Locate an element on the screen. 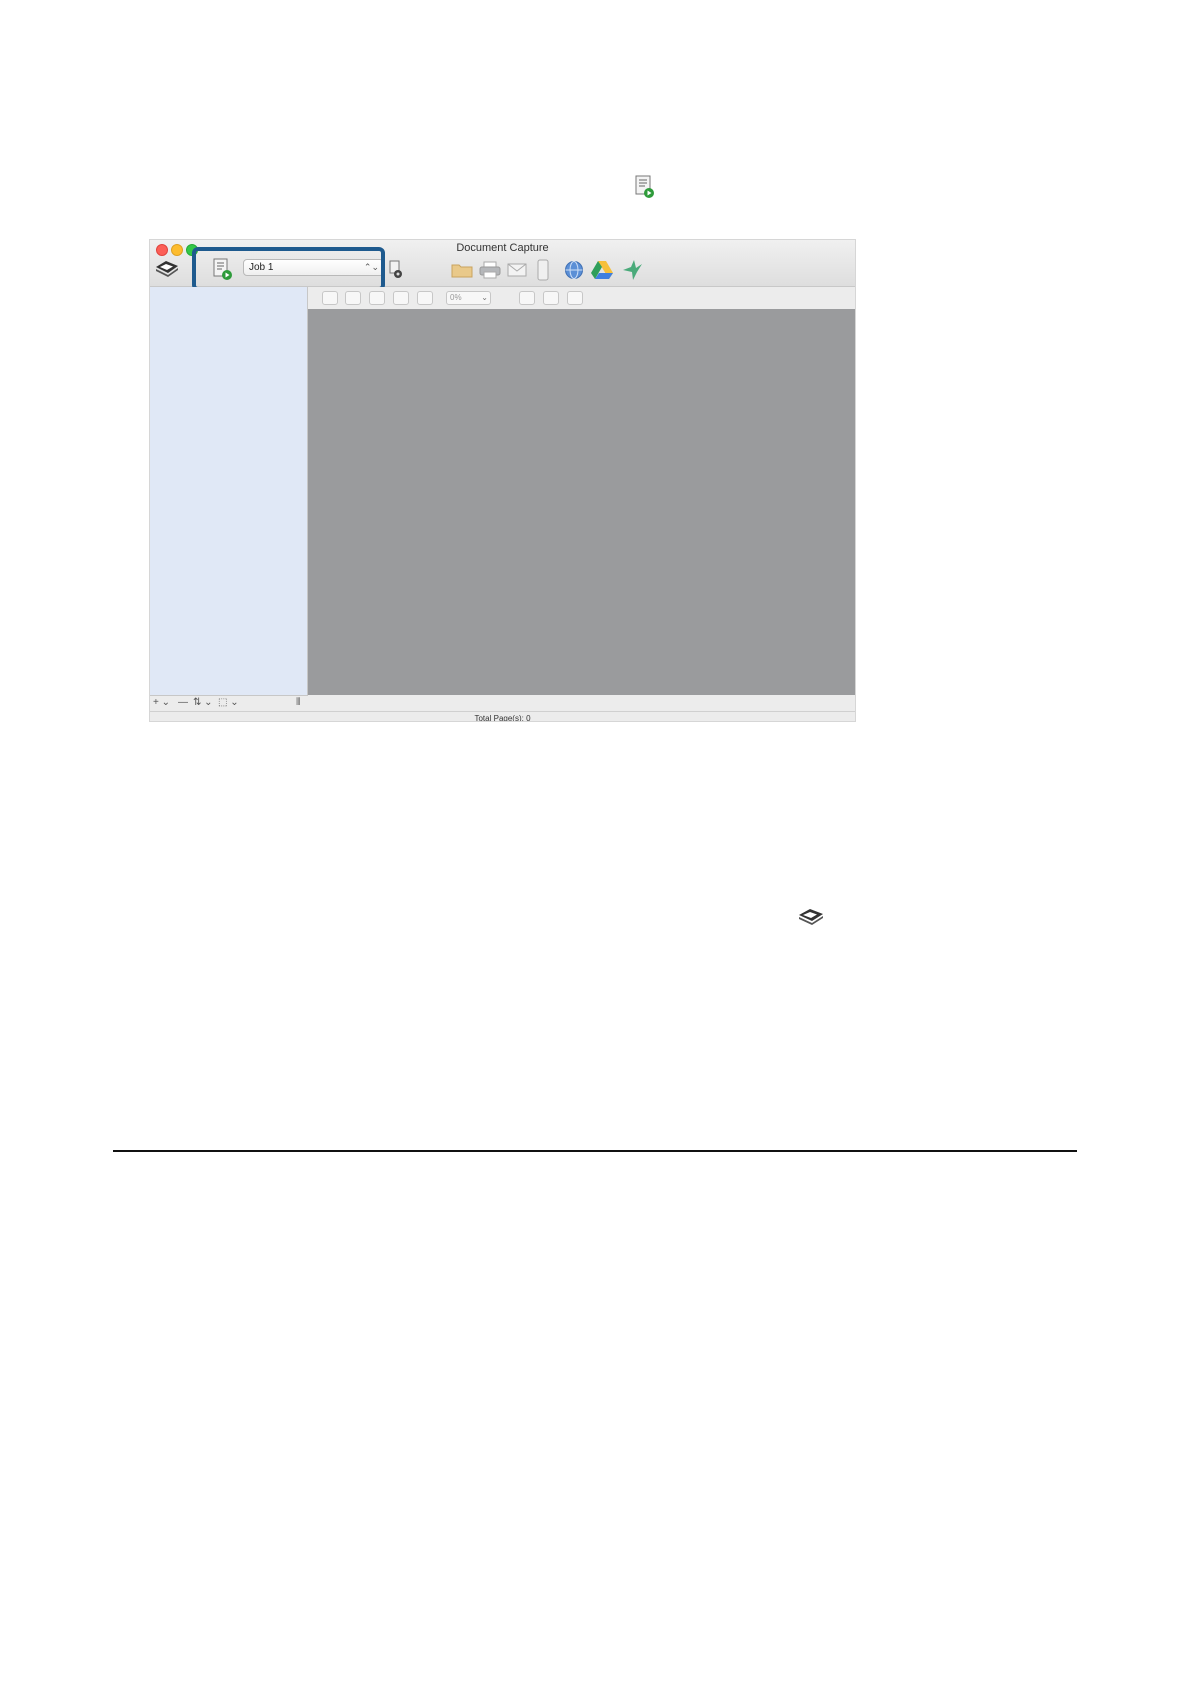 Image resolution: width=1190 pixels, height=1684 pixels. thumbnail-pane is located at coordinates (229, 491).